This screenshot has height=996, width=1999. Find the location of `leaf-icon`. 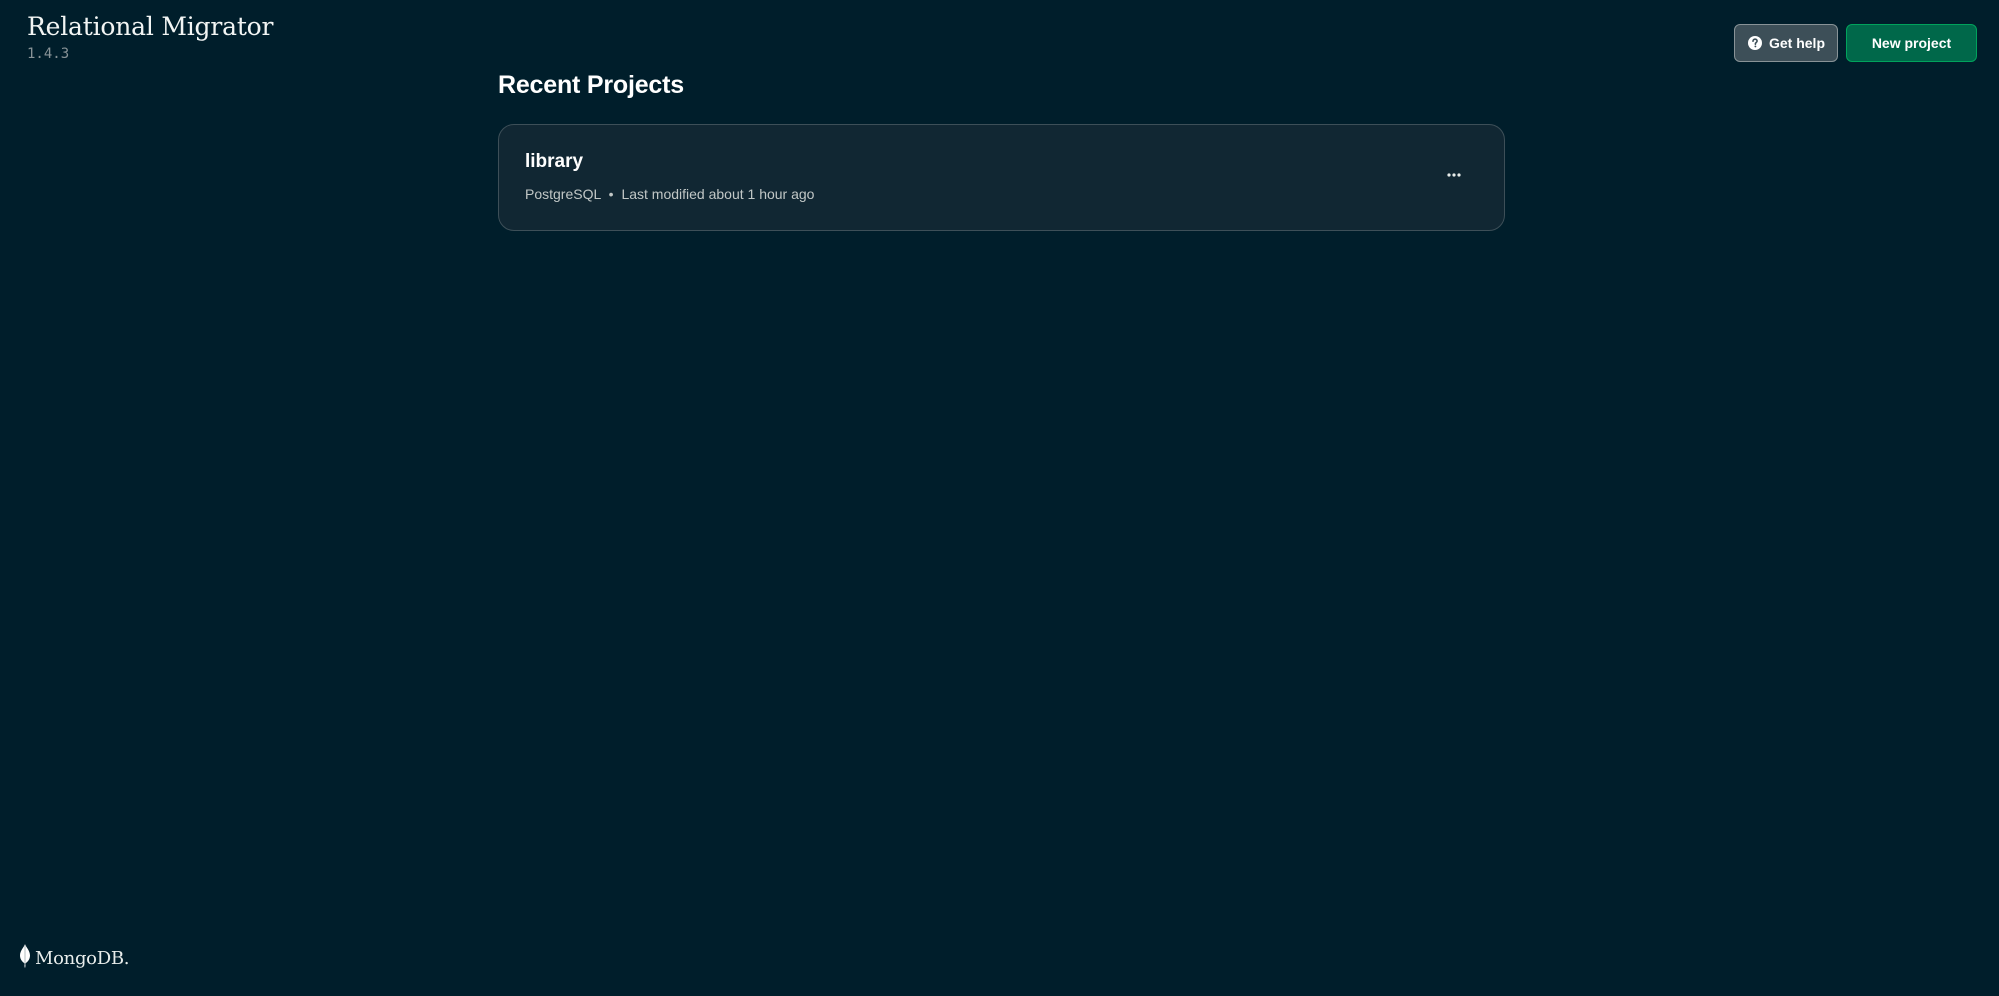

leaf-icon is located at coordinates (25, 958).